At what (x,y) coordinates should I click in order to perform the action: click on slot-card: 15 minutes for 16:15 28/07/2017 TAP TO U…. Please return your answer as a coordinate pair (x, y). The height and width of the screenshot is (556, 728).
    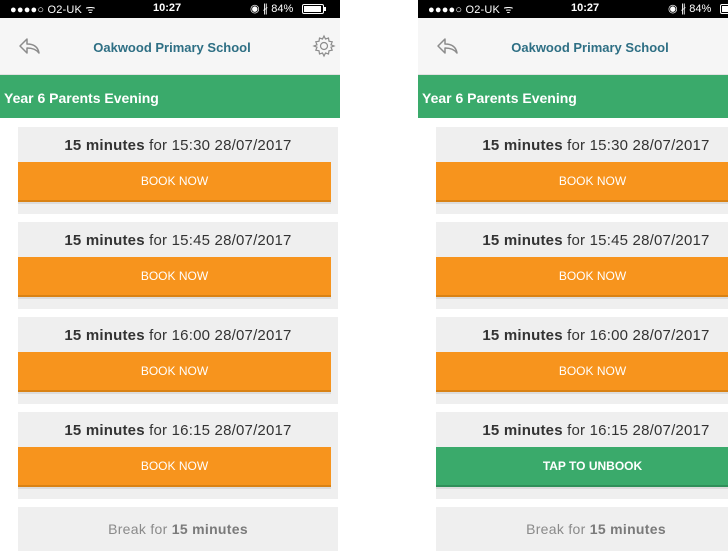
    Looking at the image, I should click on (582, 455).